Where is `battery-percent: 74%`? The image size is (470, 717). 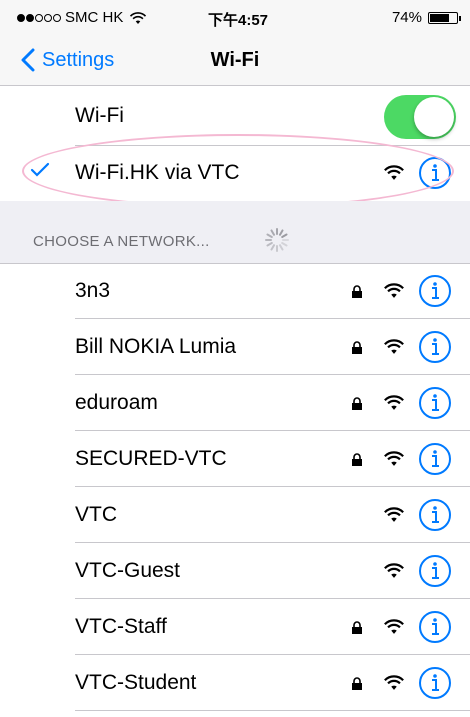
battery-percent: 74% is located at coordinates (406, 17).